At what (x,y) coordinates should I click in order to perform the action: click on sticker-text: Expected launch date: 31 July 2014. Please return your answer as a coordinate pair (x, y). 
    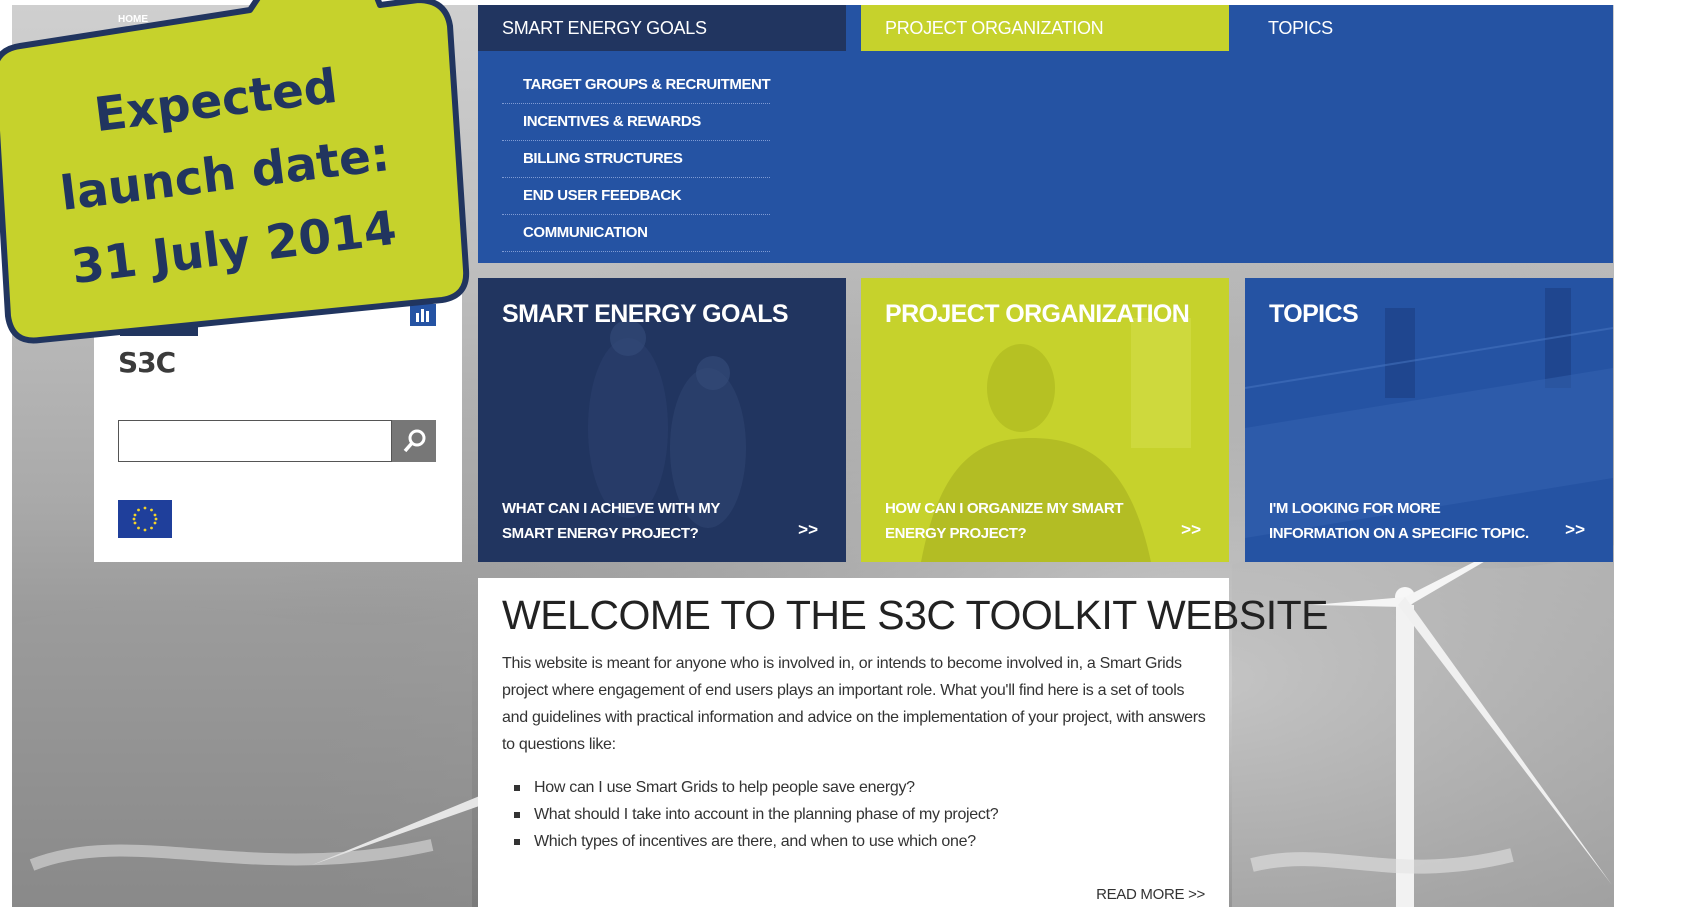
    Looking at the image, I should click on (225, 174).